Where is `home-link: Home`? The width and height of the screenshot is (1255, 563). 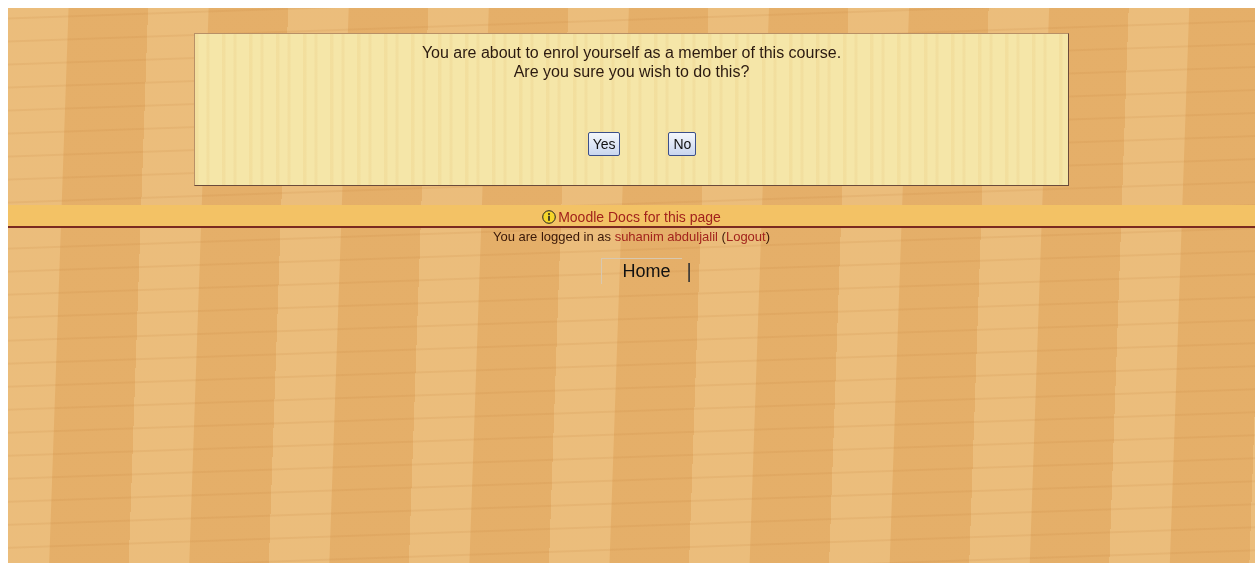 home-link: Home is located at coordinates (642, 271).